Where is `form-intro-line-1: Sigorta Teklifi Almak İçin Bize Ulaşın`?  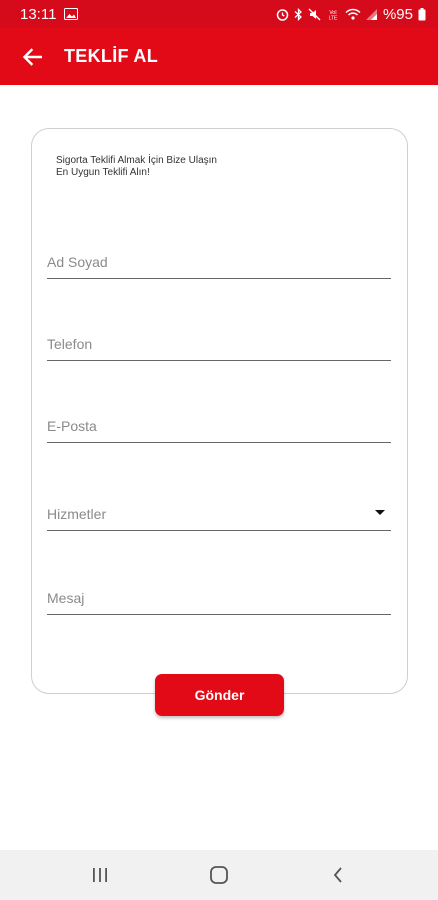
form-intro-line-1: Sigorta Teklifi Almak İçin Bize Ulaşın is located at coordinates (136, 160).